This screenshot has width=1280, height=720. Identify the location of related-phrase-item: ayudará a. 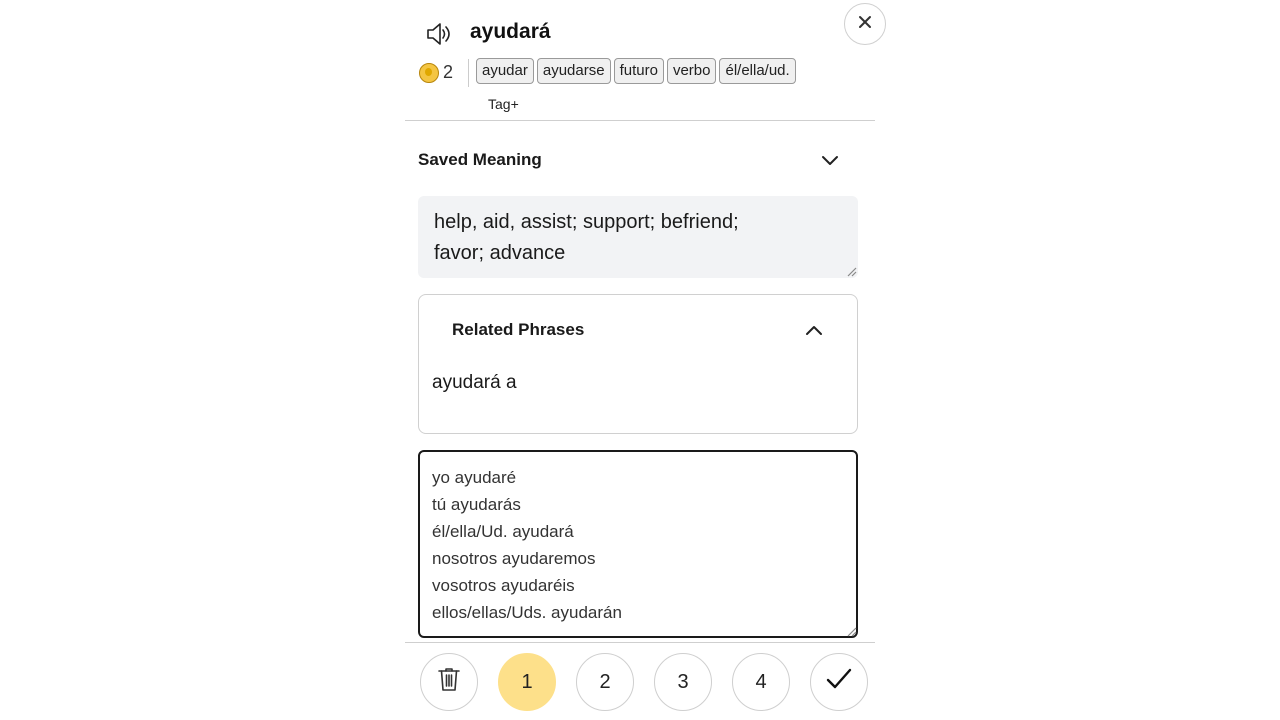
(474, 383).